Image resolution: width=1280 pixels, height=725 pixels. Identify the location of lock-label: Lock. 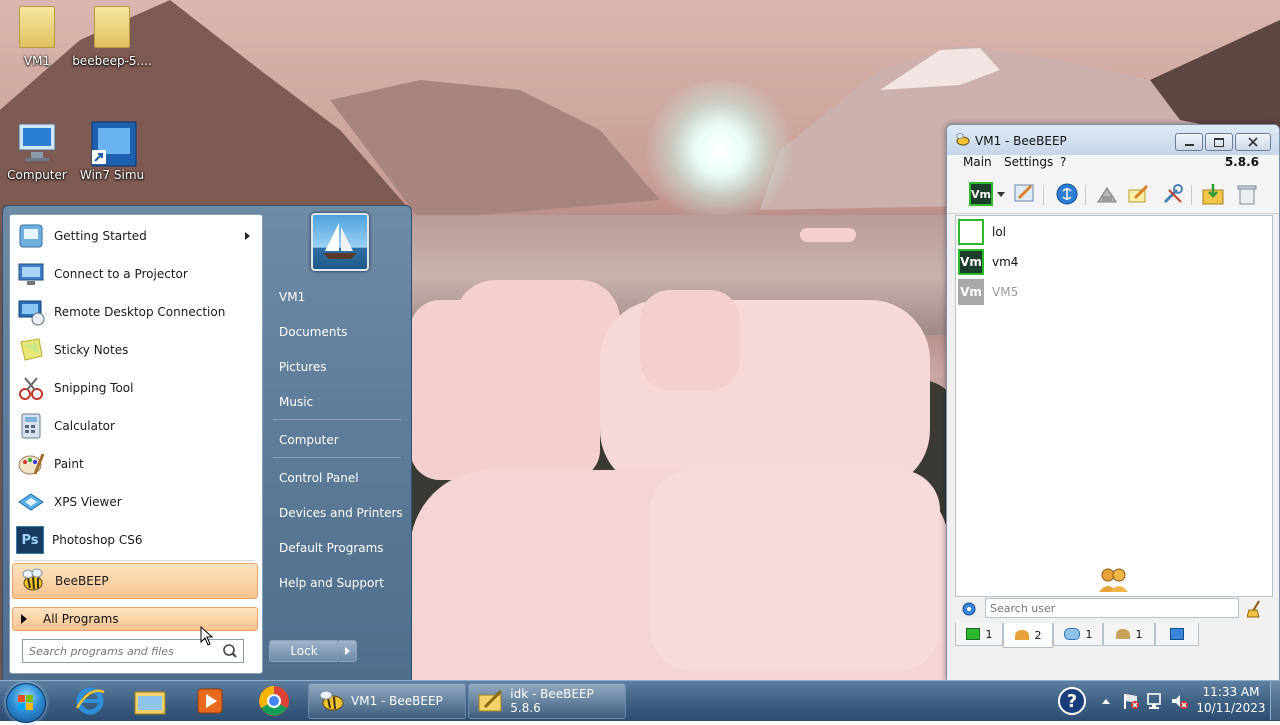
(304, 651).